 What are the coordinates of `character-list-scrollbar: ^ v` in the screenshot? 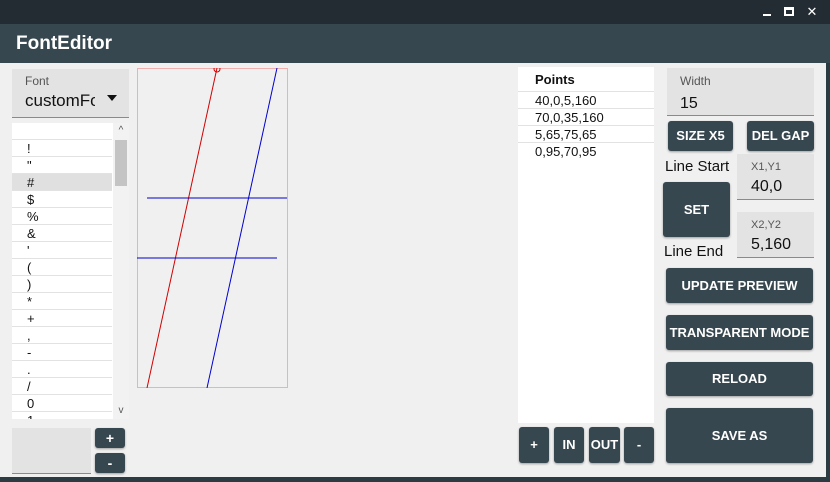 It's located at (121, 271).